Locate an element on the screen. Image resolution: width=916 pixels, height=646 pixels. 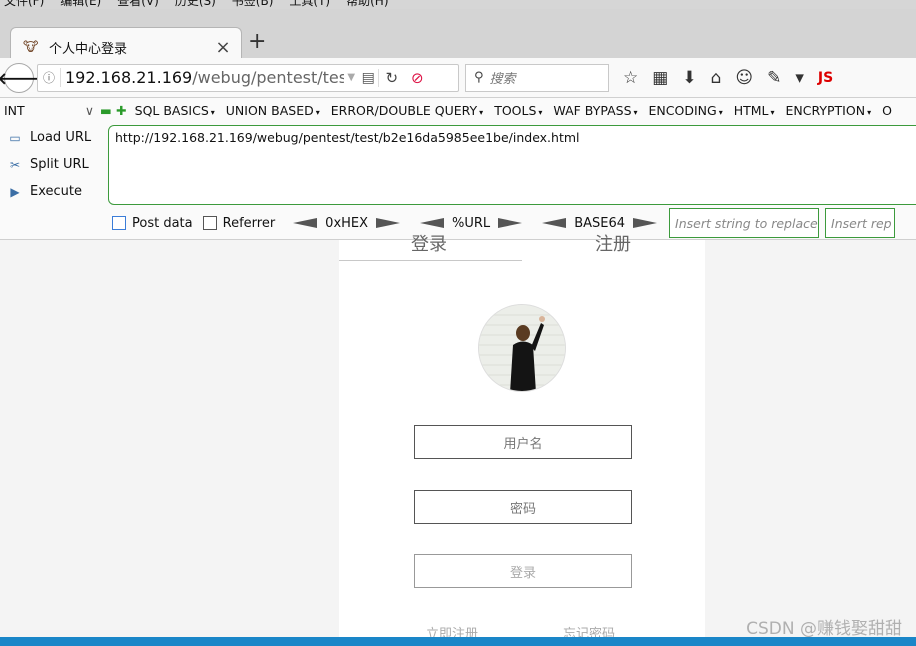
info-icon: ⓘ is located at coordinates (49, 77).